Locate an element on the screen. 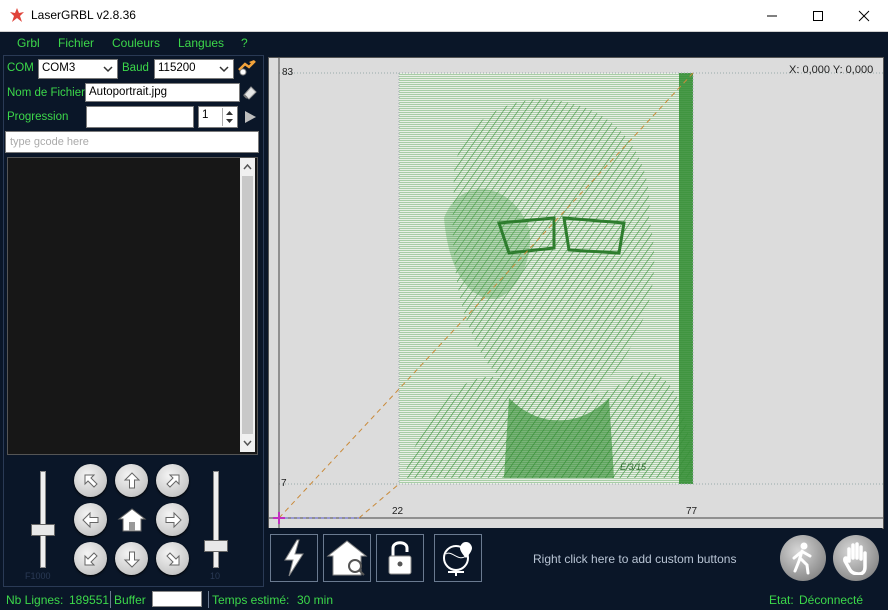 The width and height of the screenshot is (888, 610). maximize-button is located at coordinates (818, 15).